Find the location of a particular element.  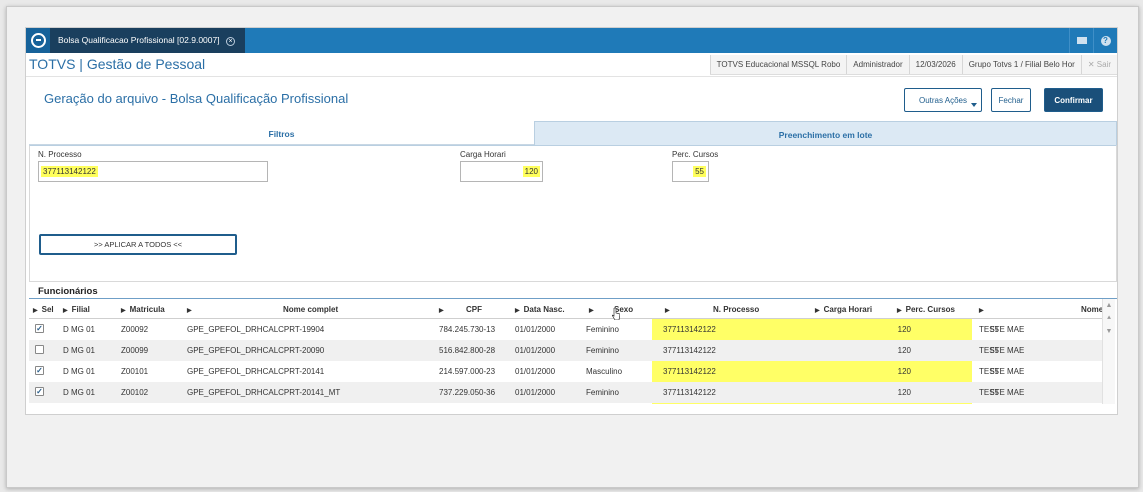

confirm-button: Confirmar is located at coordinates (1073, 100).